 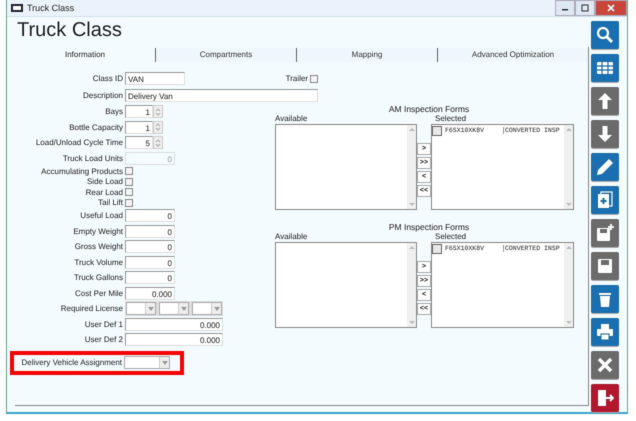 What do you see at coordinates (221, 95) in the screenshot?
I see `description-field: Delivery Van` at bounding box center [221, 95].